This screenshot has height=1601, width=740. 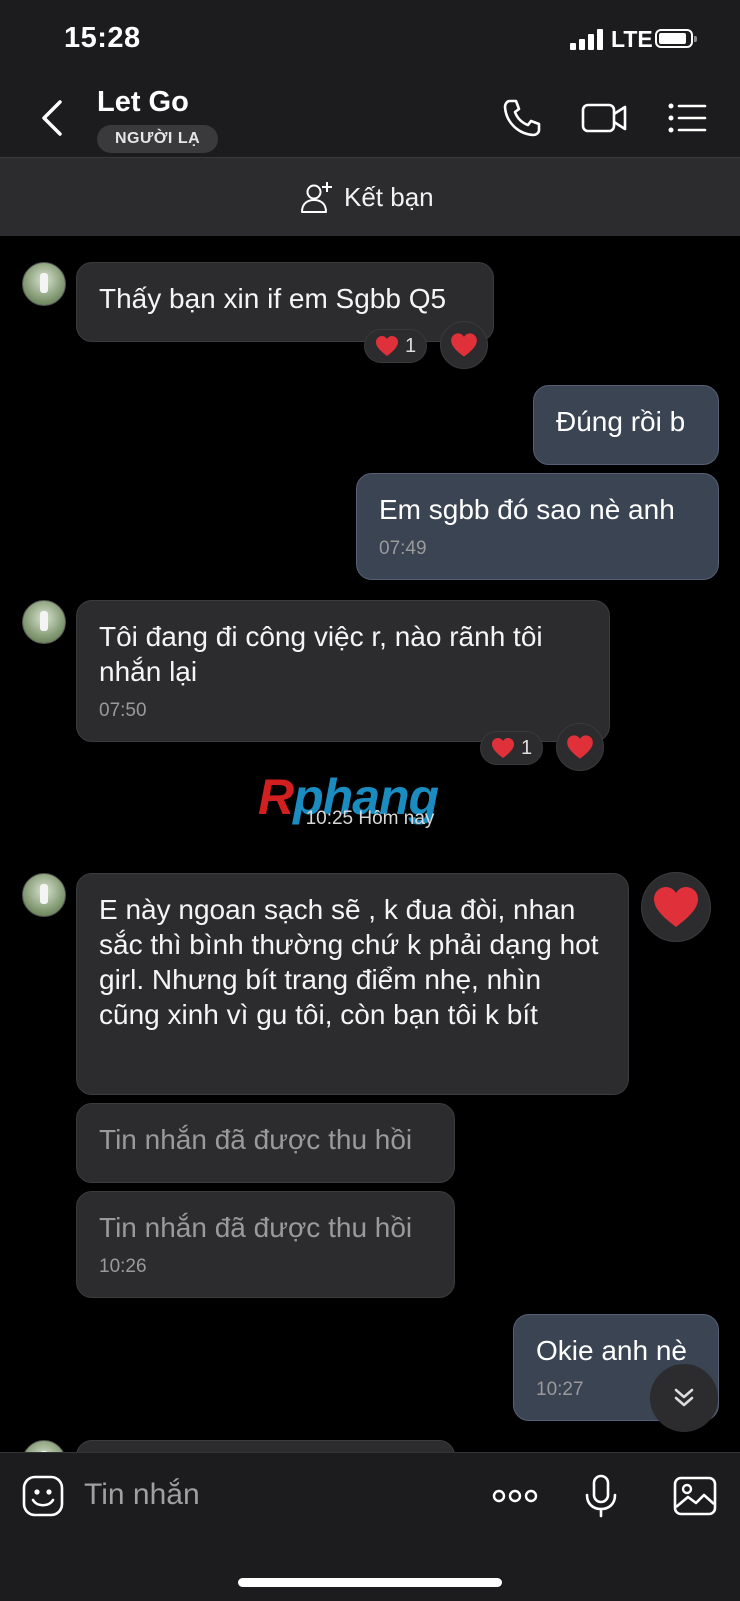 I want to click on date-divider: 10:25 Hôm nay, so click(x=370, y=818).